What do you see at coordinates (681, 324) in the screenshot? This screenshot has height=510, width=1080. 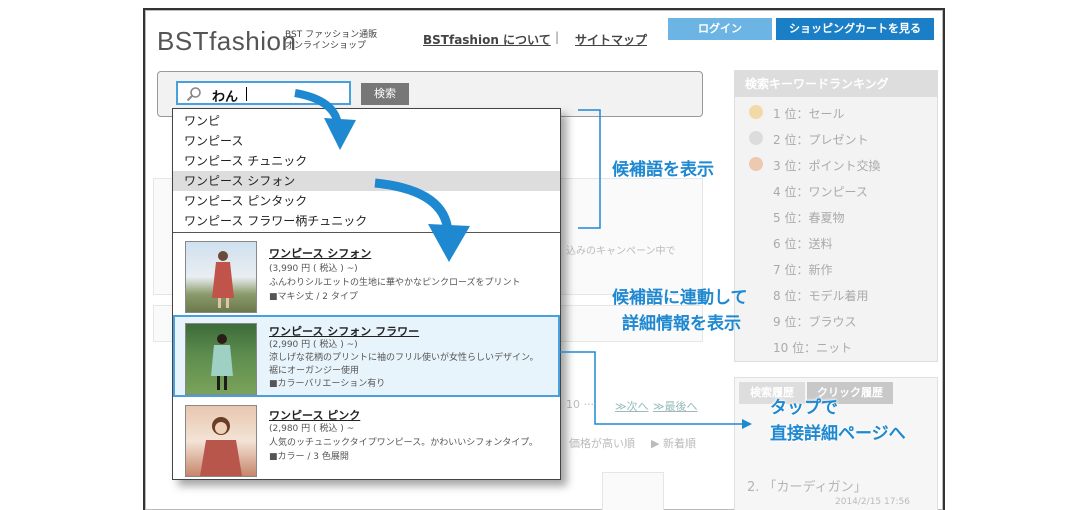 I see `callout-linked-2: 詳細情報を表示` at bounding box center [681, 324].